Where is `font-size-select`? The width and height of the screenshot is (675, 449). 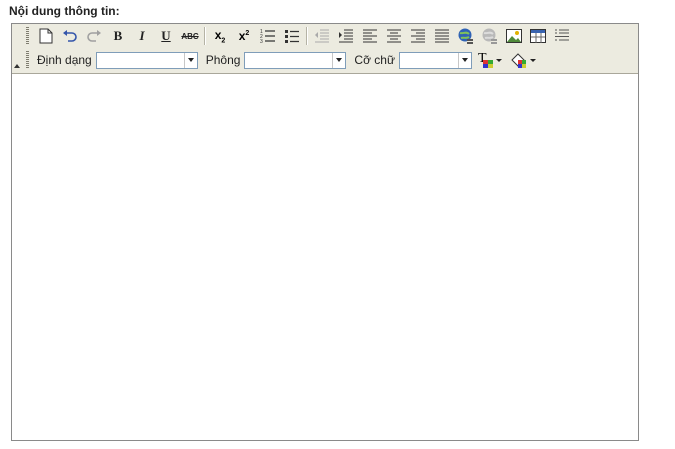
font-size-select is located at coordinates (435, 60).